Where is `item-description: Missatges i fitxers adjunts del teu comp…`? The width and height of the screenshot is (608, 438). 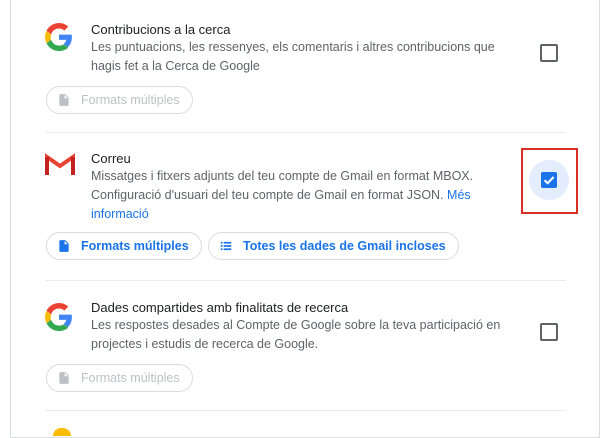 item-description: Missatges i fitxers adjunts del teu comp… is located at coordinates (306, 195).